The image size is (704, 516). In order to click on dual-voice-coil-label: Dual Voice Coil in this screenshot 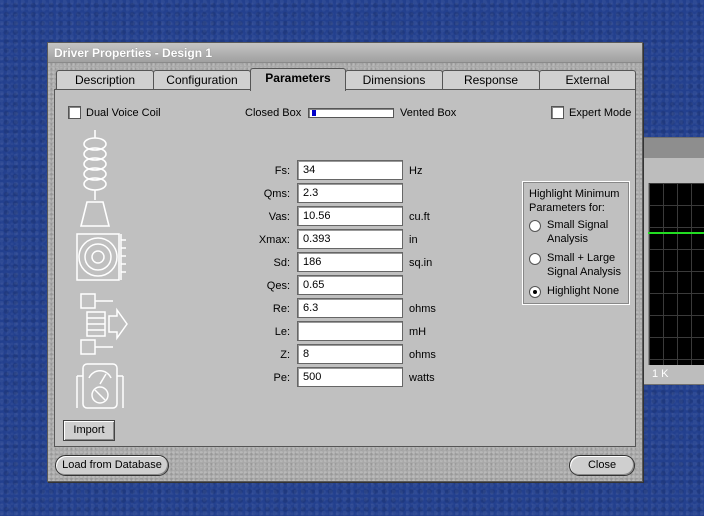, I will do `click(123, 113)`.